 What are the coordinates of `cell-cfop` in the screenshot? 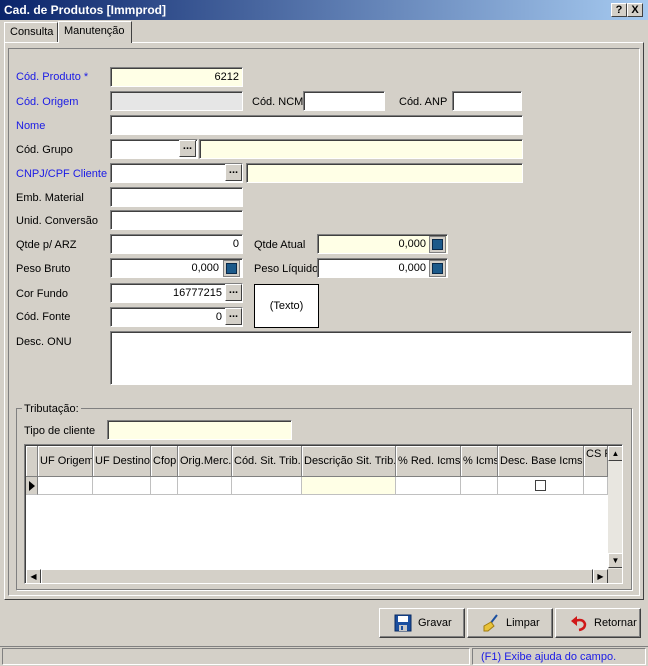 It's located at (164, 486).